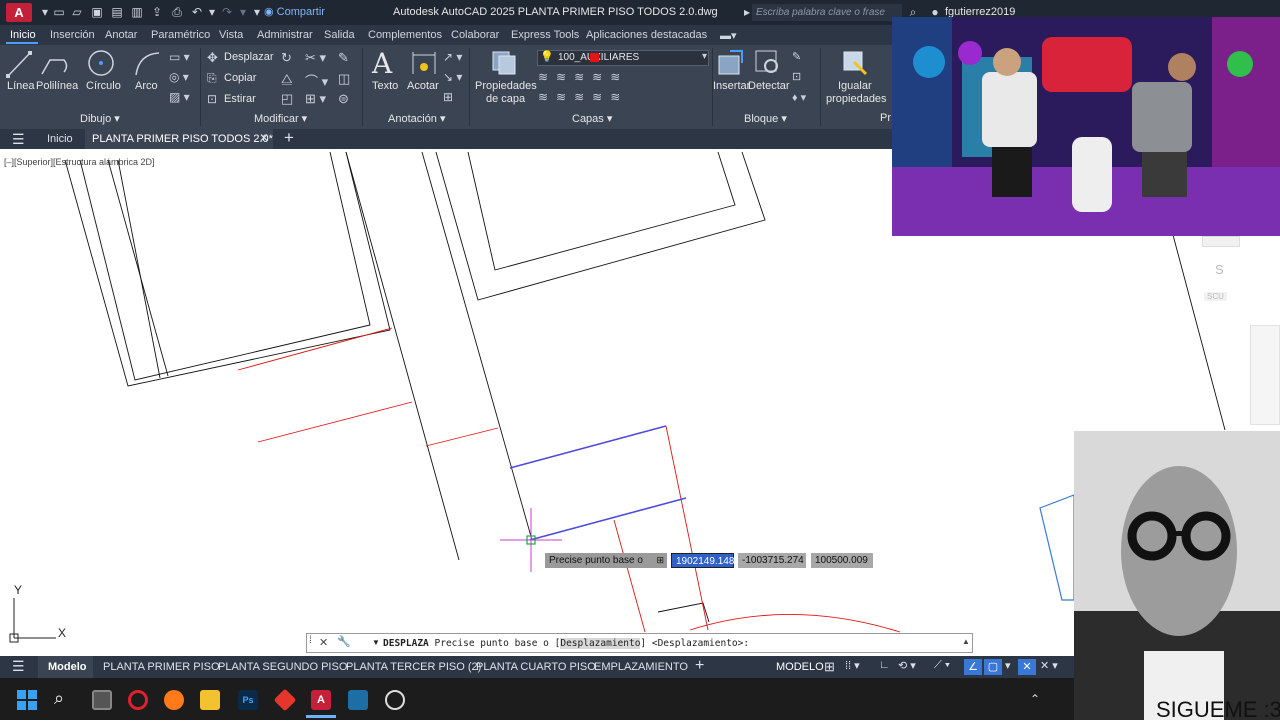 Image resolution: width=1280 pixels, height=723 pixels. I want to click on annotation-panel-title: Anotación ▾, so click(417, 118).